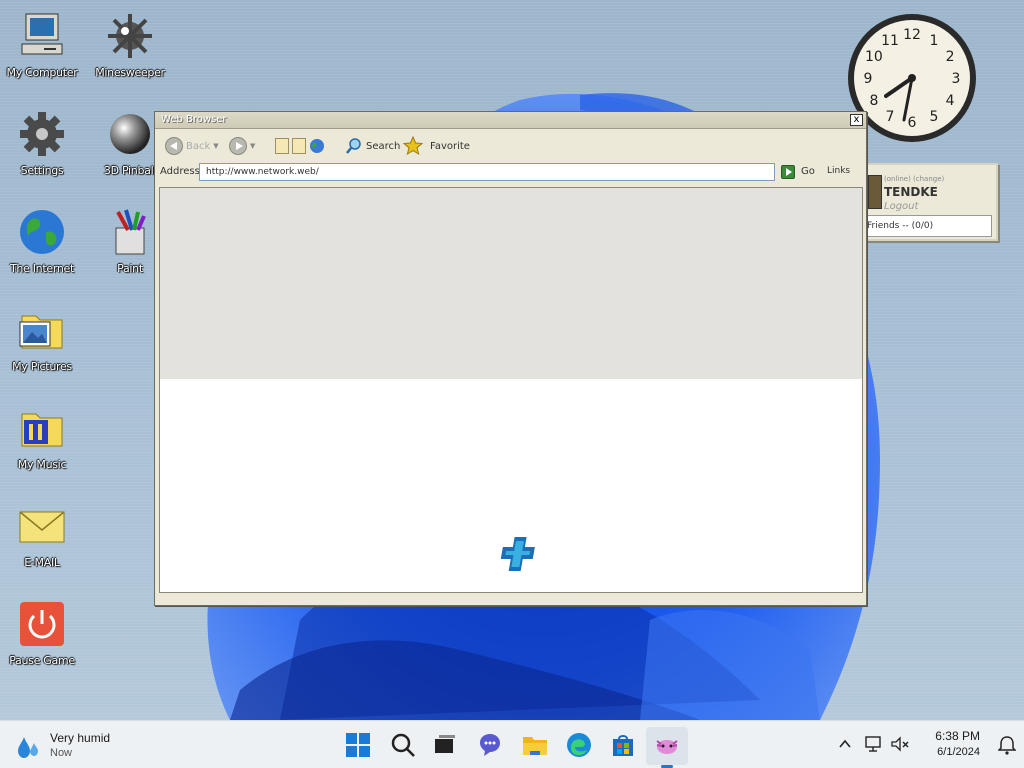 Image resolution: width=1024 pixels, height=768 pixels. I want to click on desktop-icon-label: E-MAIL, so click(42, 562).